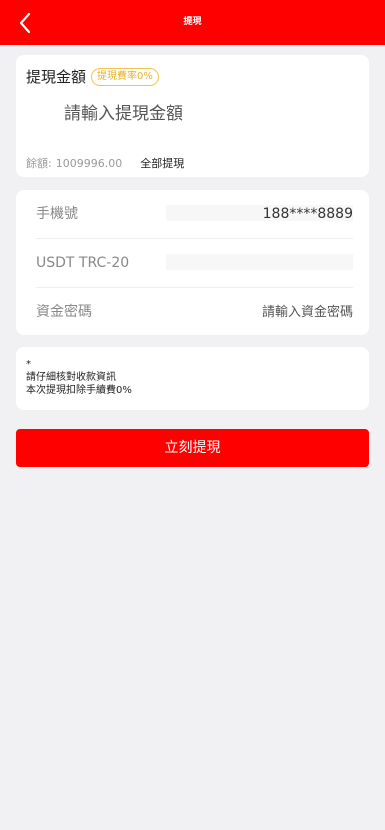 This screenshot has width=385, height=830. Describe the element at coordinates (192, 378) in the screenshot. I see `notice-card: * 請仔細核對收款資訊 本次提現扣除手續費0%` at that location.